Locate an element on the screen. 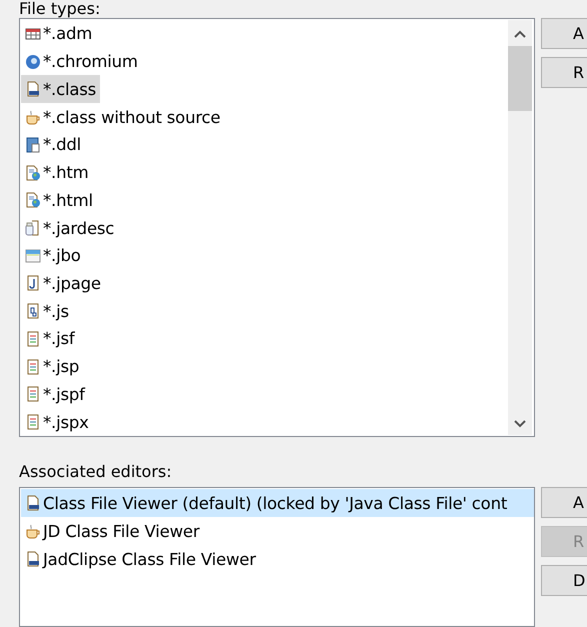 The height and width of the screenshot is (627, 587). list-item: *.jspf is located at coordinates (55, 394).